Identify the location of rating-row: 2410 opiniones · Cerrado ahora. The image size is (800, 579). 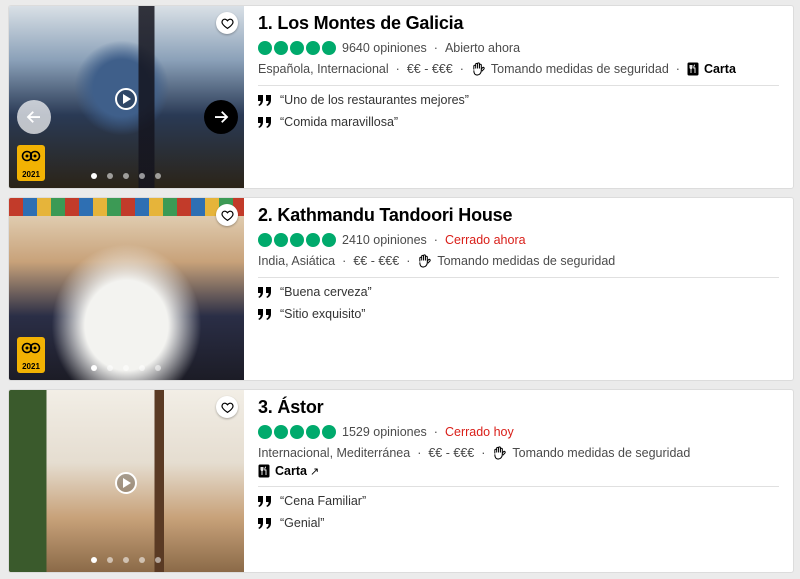
(392, 240).